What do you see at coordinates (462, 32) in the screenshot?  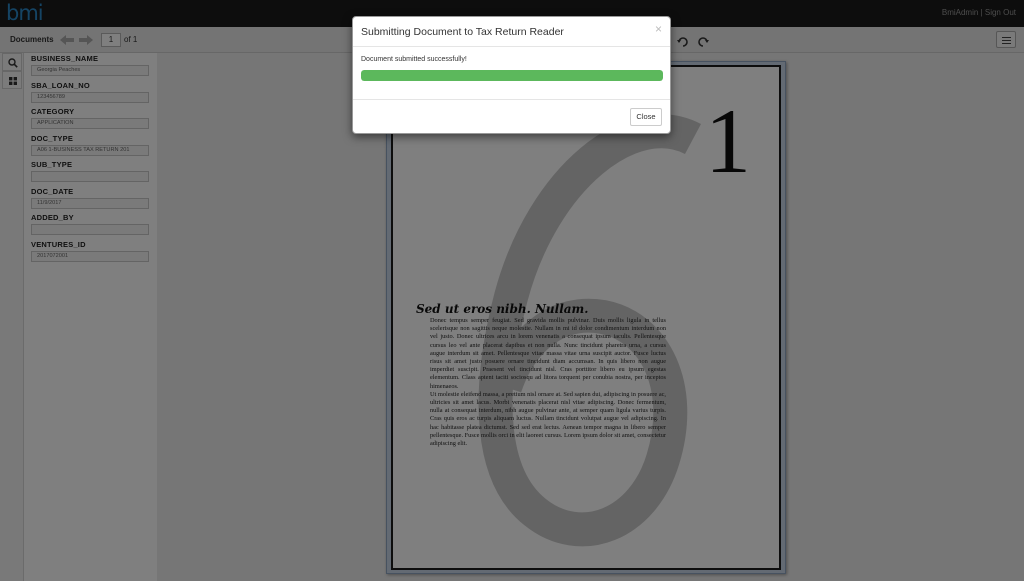 I see `dialog-title: Submitting Document to Tax Return Reader` at bounding box center [462, 32].